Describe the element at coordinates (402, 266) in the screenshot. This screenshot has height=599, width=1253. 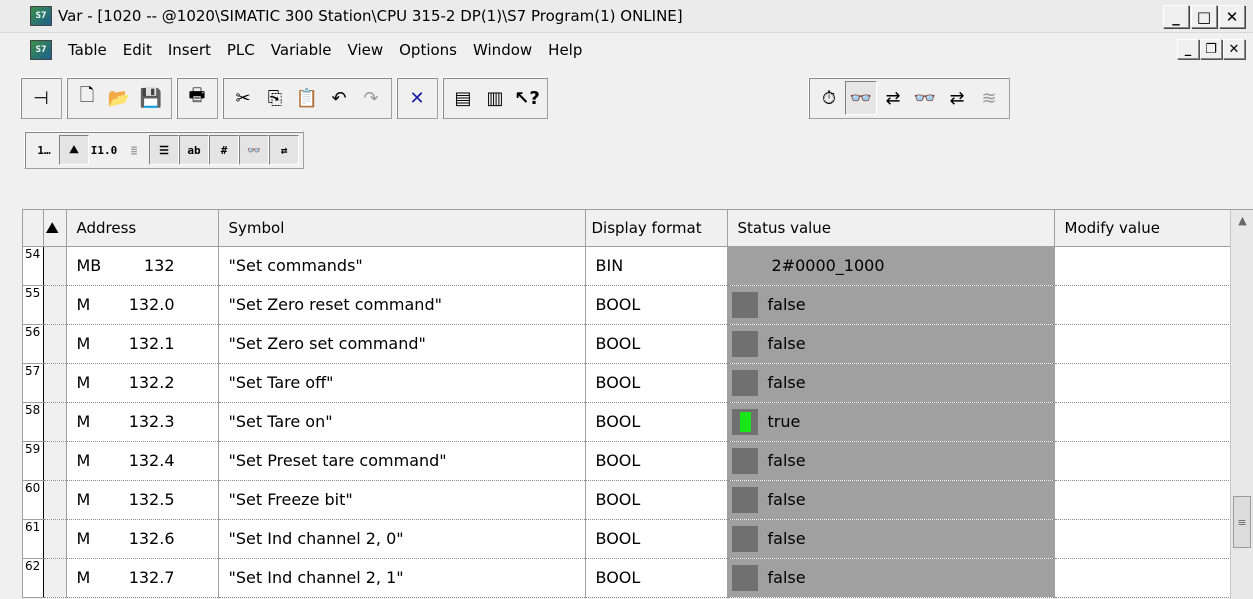
I see `symbol-cell: "Set commands"` at that location.